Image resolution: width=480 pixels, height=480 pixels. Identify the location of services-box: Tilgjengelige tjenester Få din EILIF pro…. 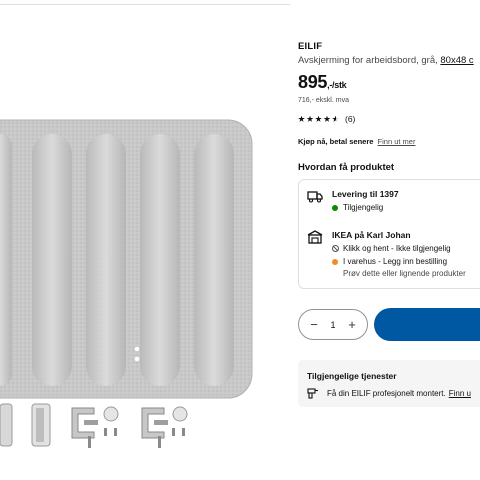
(389, 383).